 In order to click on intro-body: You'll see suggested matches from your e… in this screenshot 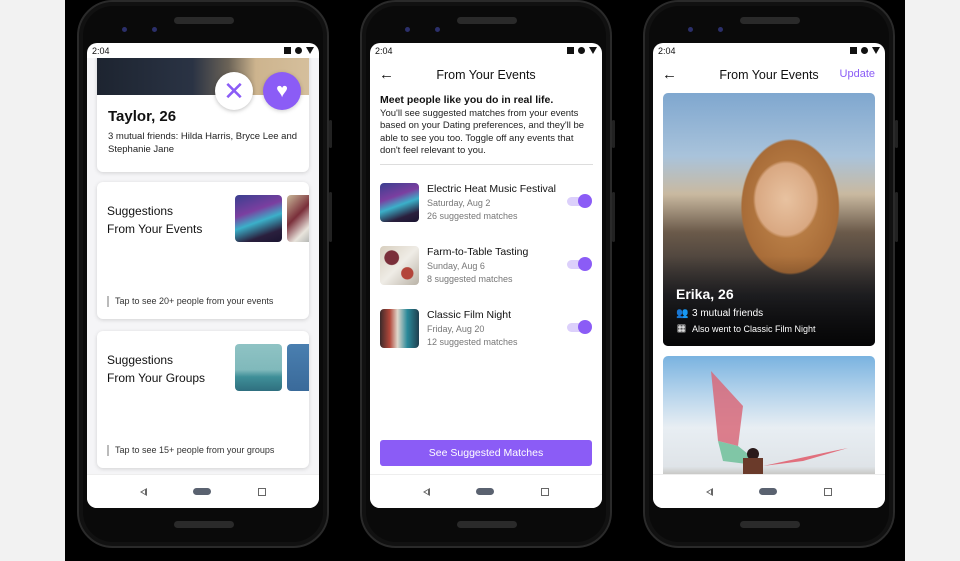, I will do `click(482, 132)`.